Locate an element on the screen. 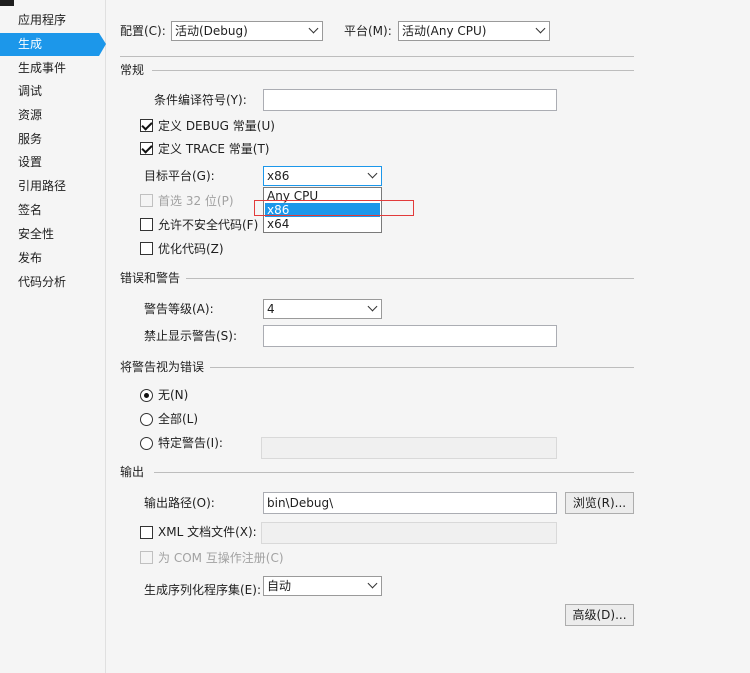 Image resolution: width=750 pixels, height=673 pixels. conditional-symbols-label: 条件编译符号(Y): is located at coordinates (200, 100).